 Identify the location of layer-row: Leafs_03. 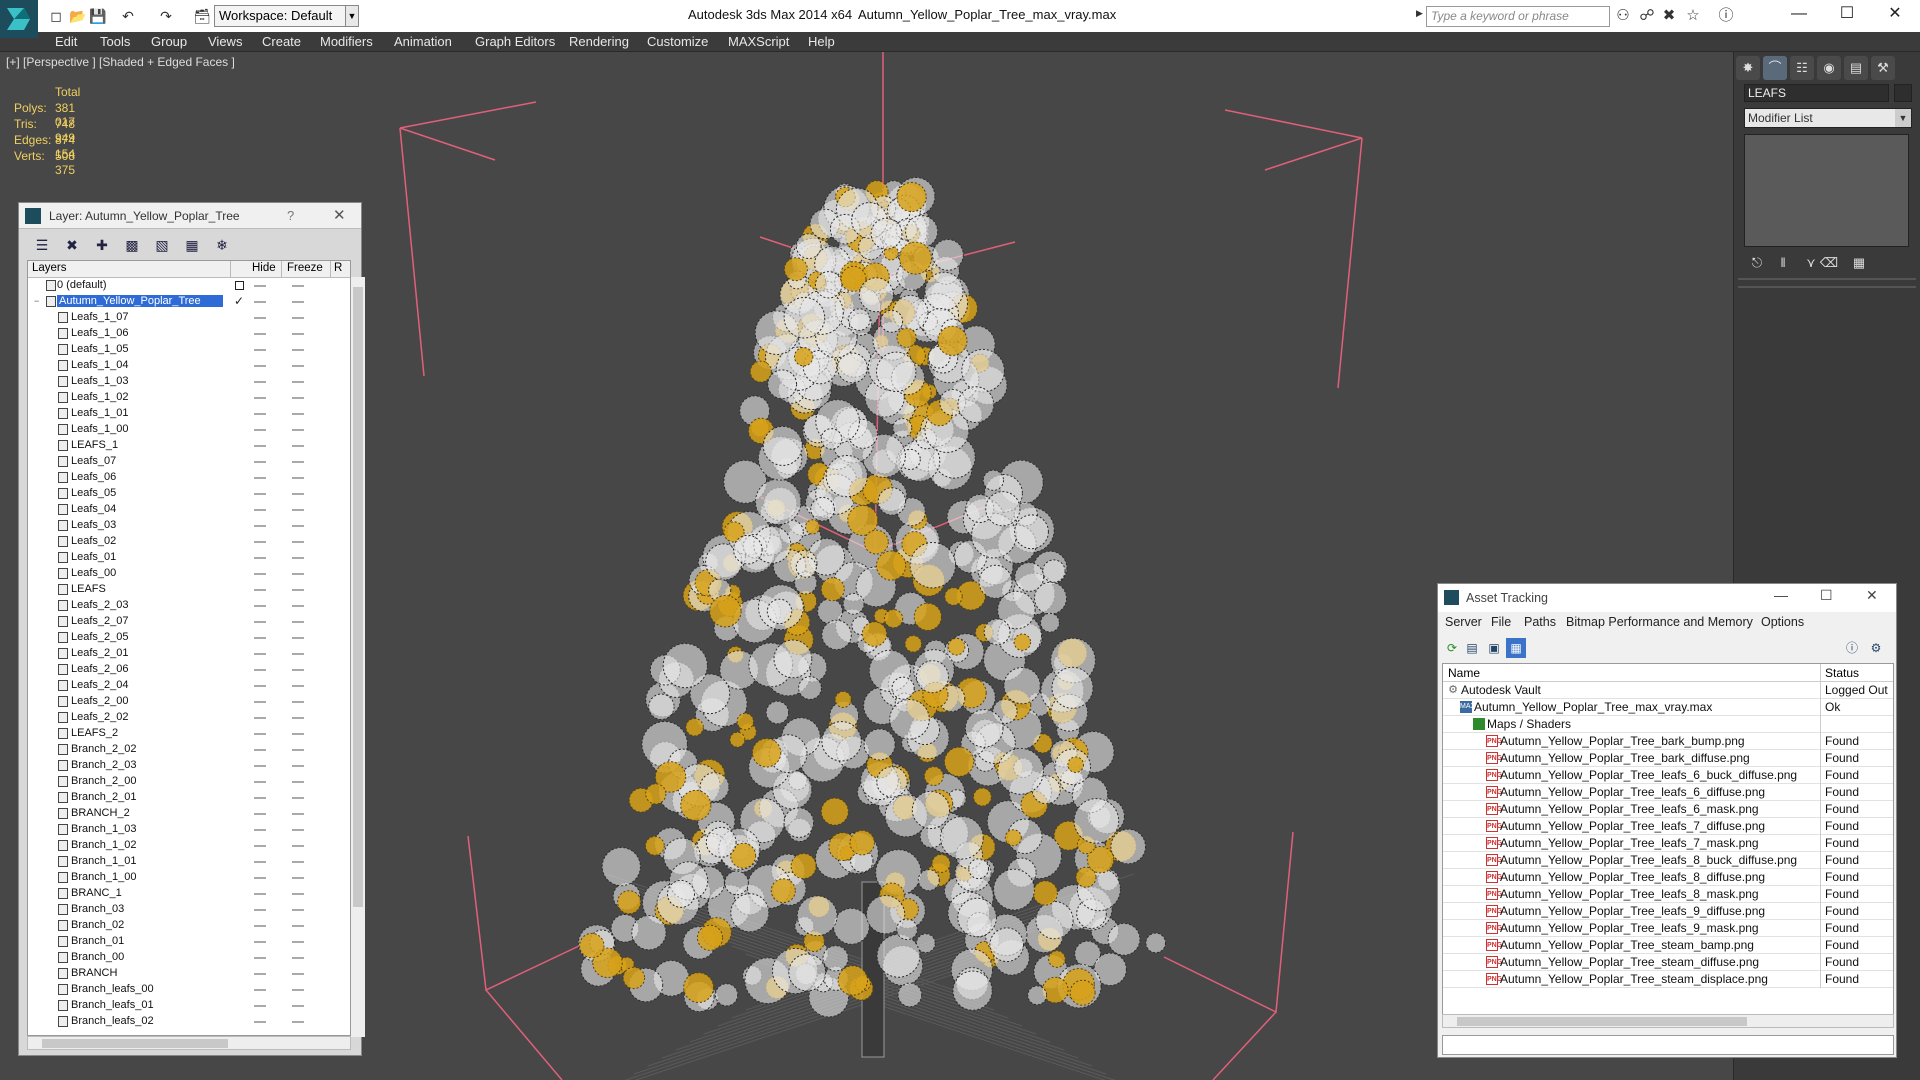
(184, 526).